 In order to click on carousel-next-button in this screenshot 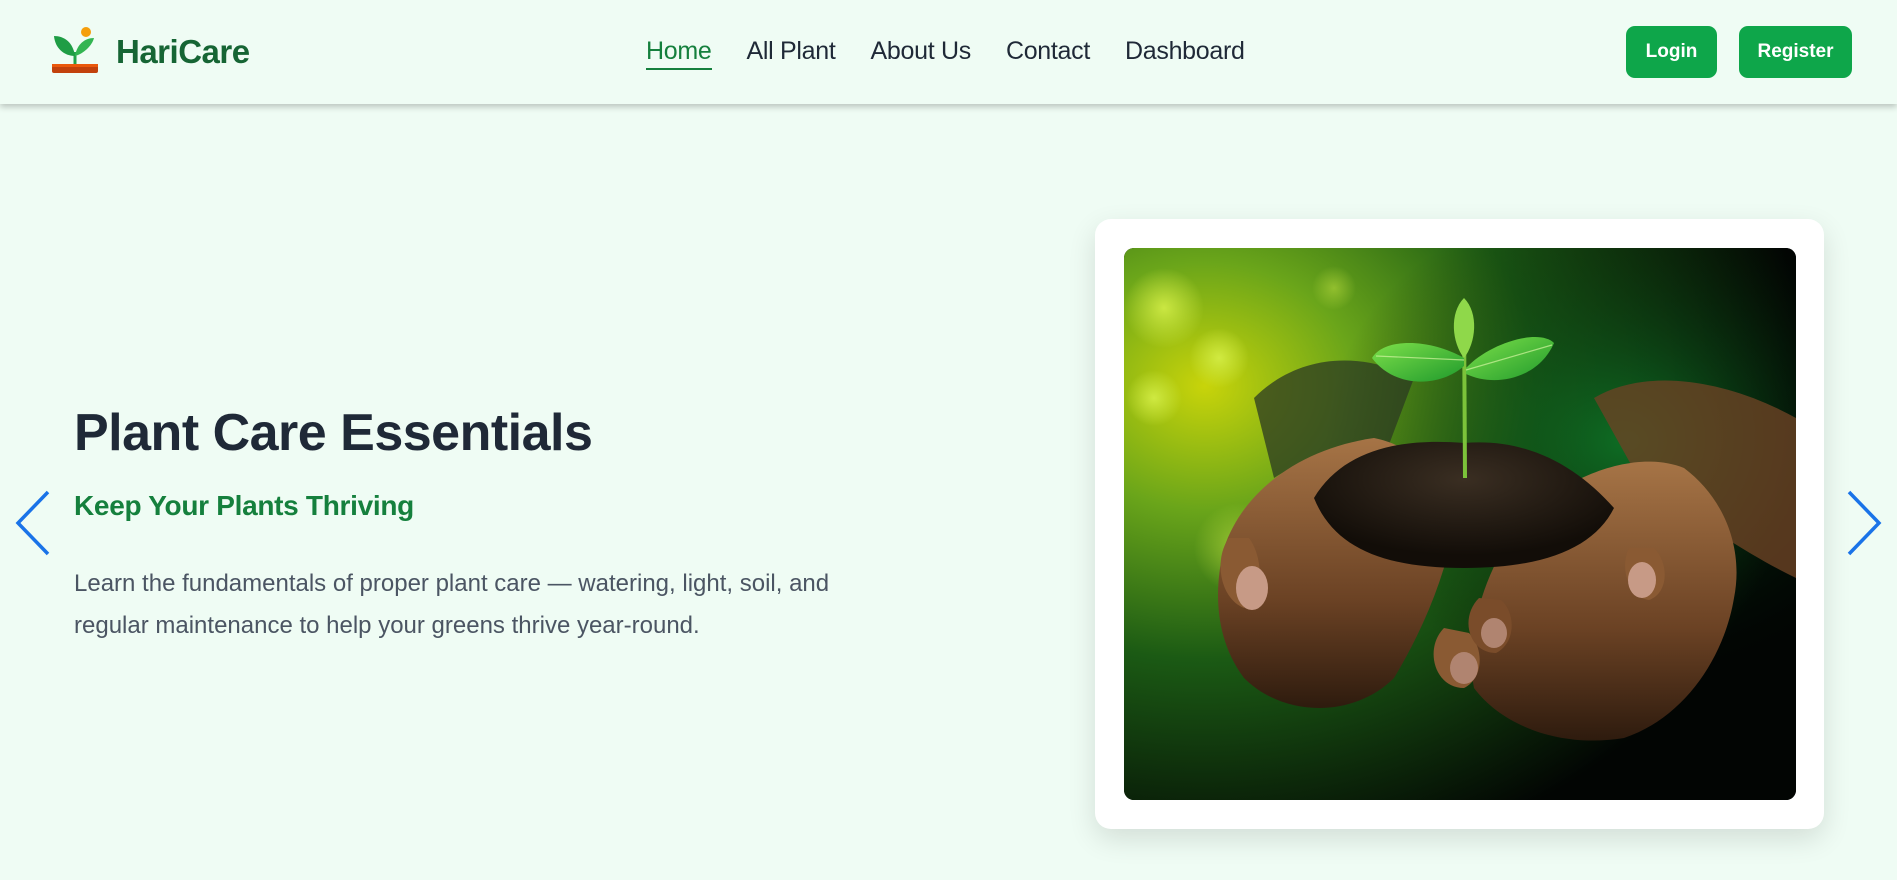, I will do `click(1863, 523)`.